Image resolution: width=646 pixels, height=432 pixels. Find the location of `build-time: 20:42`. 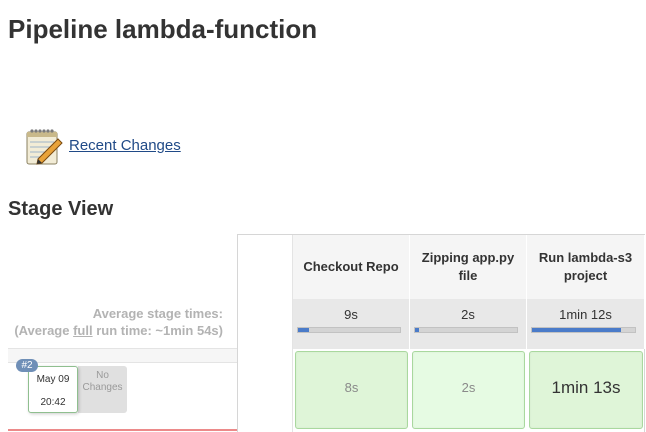

build-time: 20:42 is located at coordinates (53, 402).